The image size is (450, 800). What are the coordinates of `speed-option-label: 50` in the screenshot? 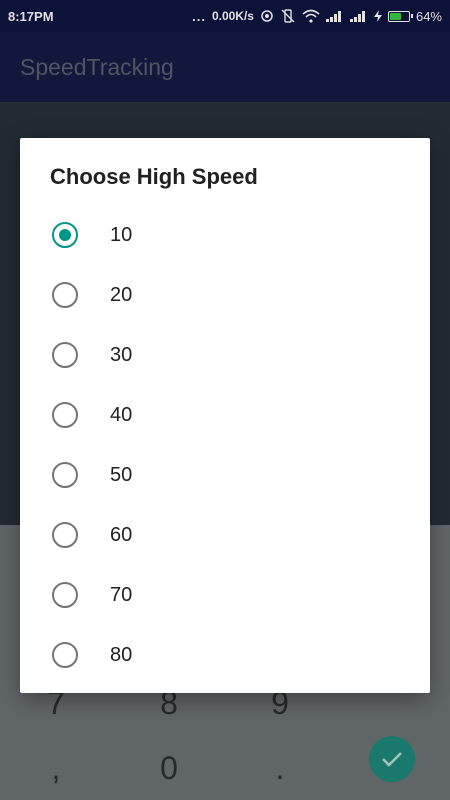 It's located at (121, 475).